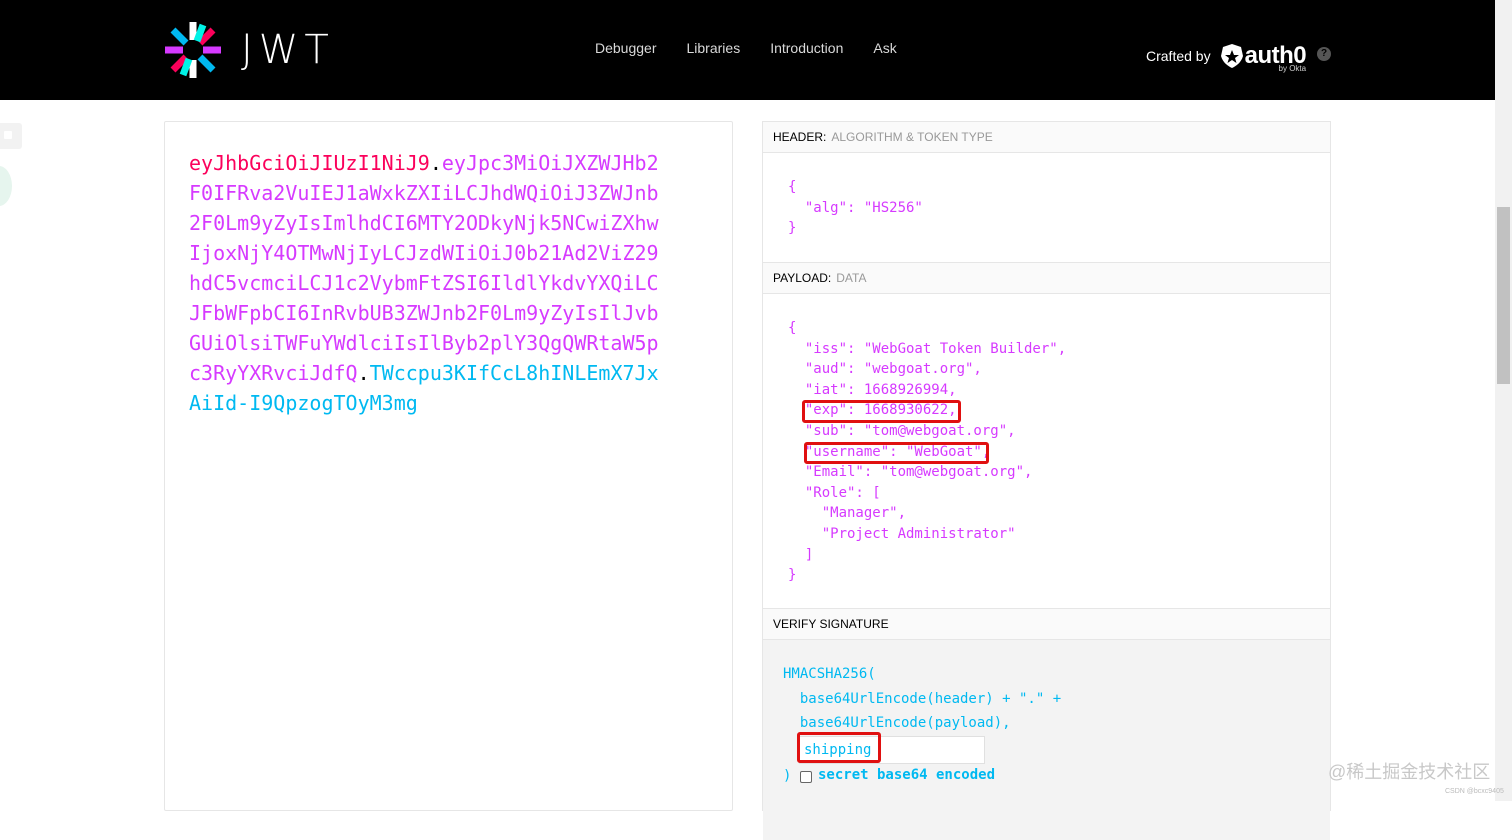 Image resolution: width=1512 pixels, height=840 pixels. What do you see at coordinates (714, 48) in the screenshot?
I see `nav-libraries: Libraries` at bounding box center [714, 48].